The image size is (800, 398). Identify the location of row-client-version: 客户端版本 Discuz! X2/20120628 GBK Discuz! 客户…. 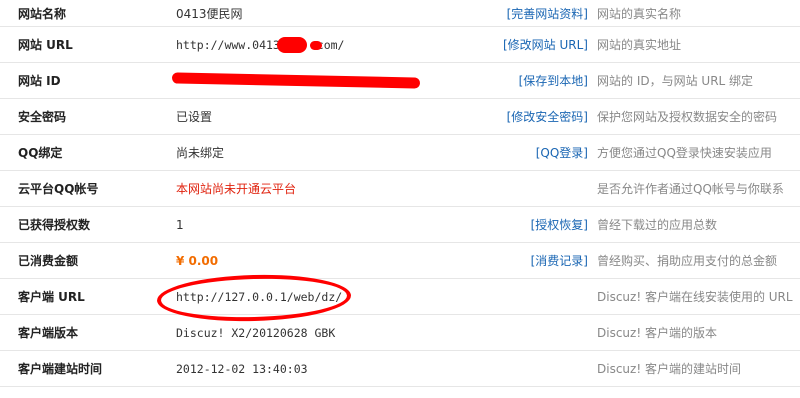
(400, 333).